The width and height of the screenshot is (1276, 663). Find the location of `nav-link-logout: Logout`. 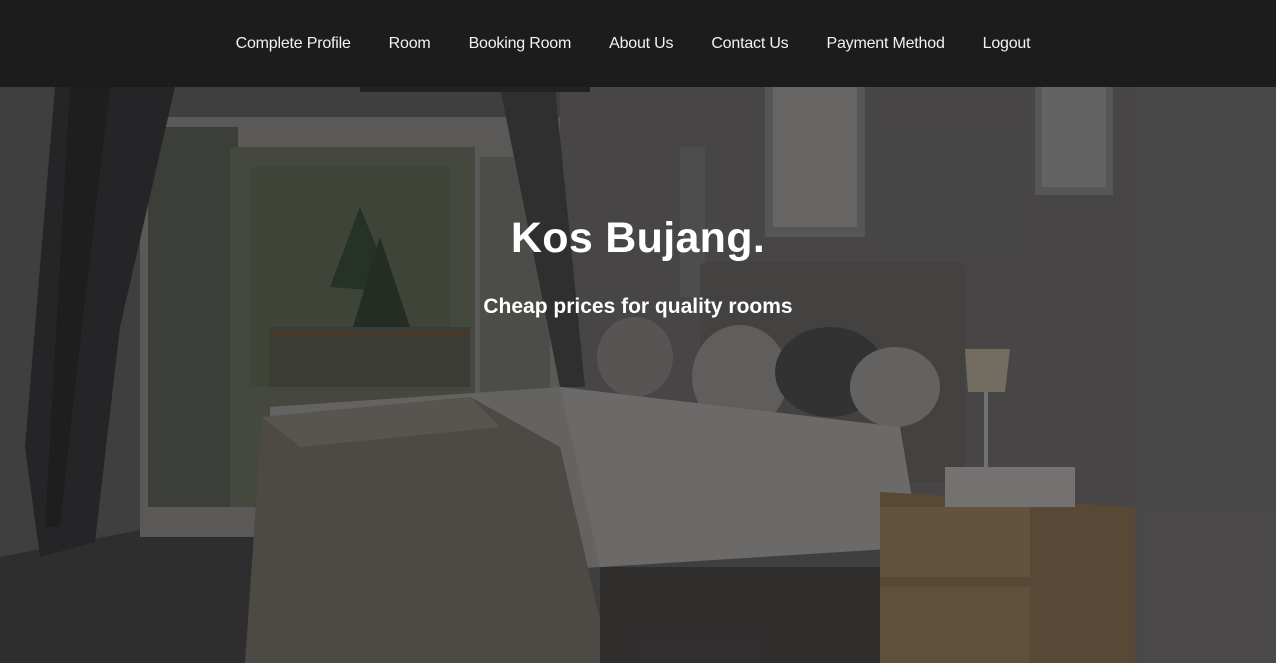

nav-link-logout: Logout is located at coordinates (1007, 44).